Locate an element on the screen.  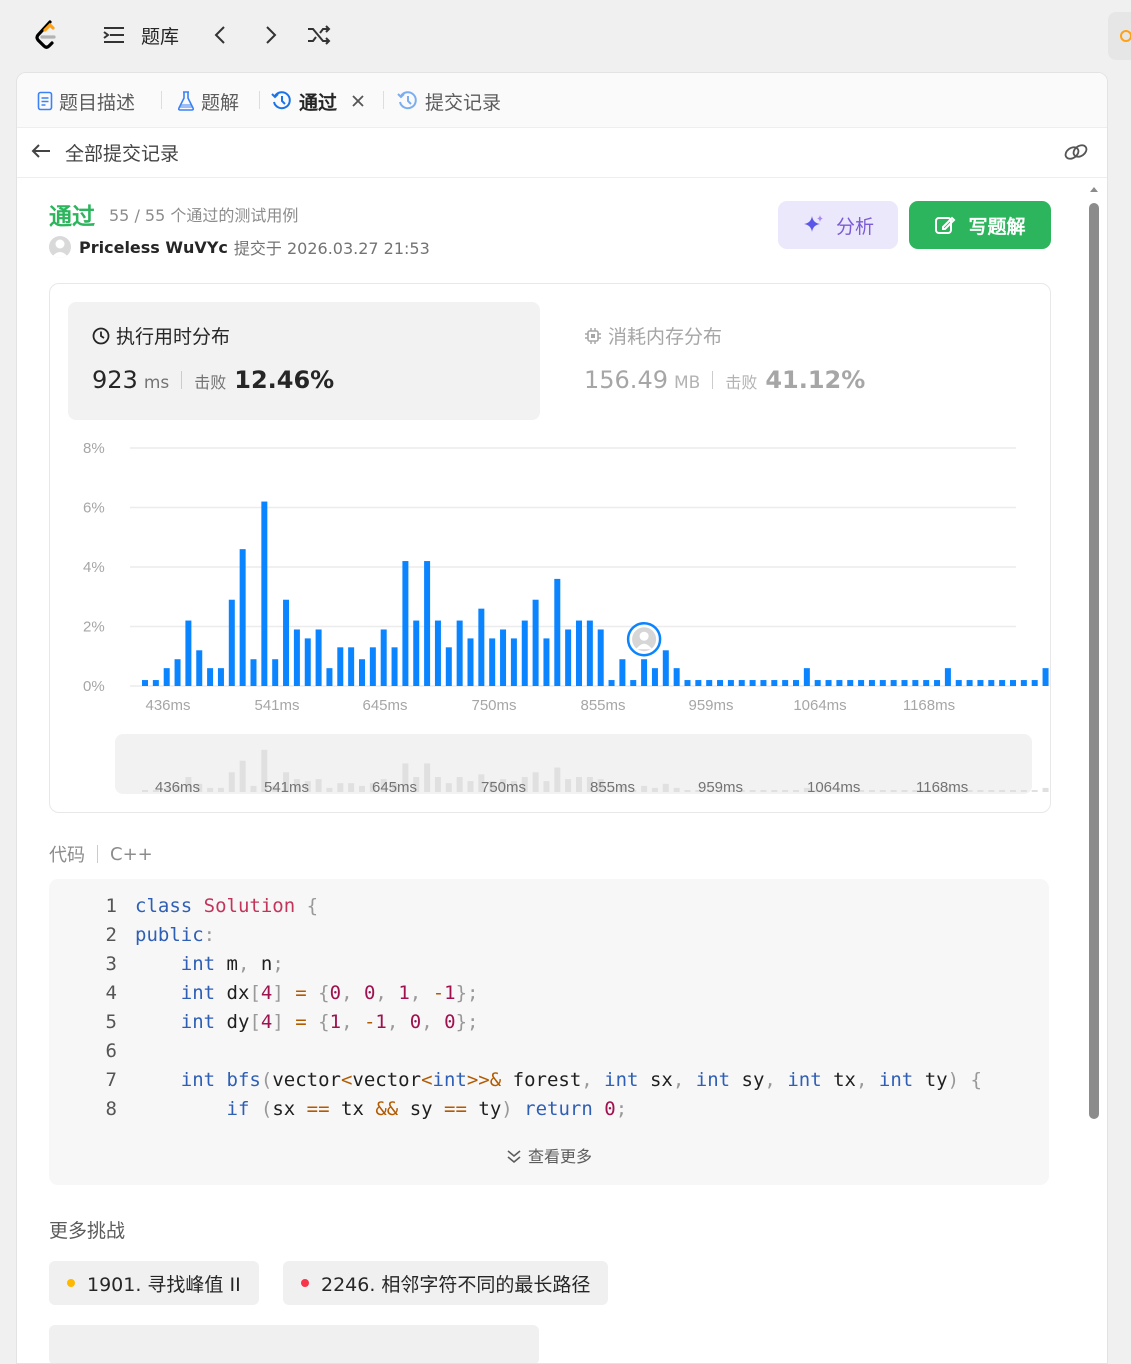
avatar is located at coordinates (60, 247).